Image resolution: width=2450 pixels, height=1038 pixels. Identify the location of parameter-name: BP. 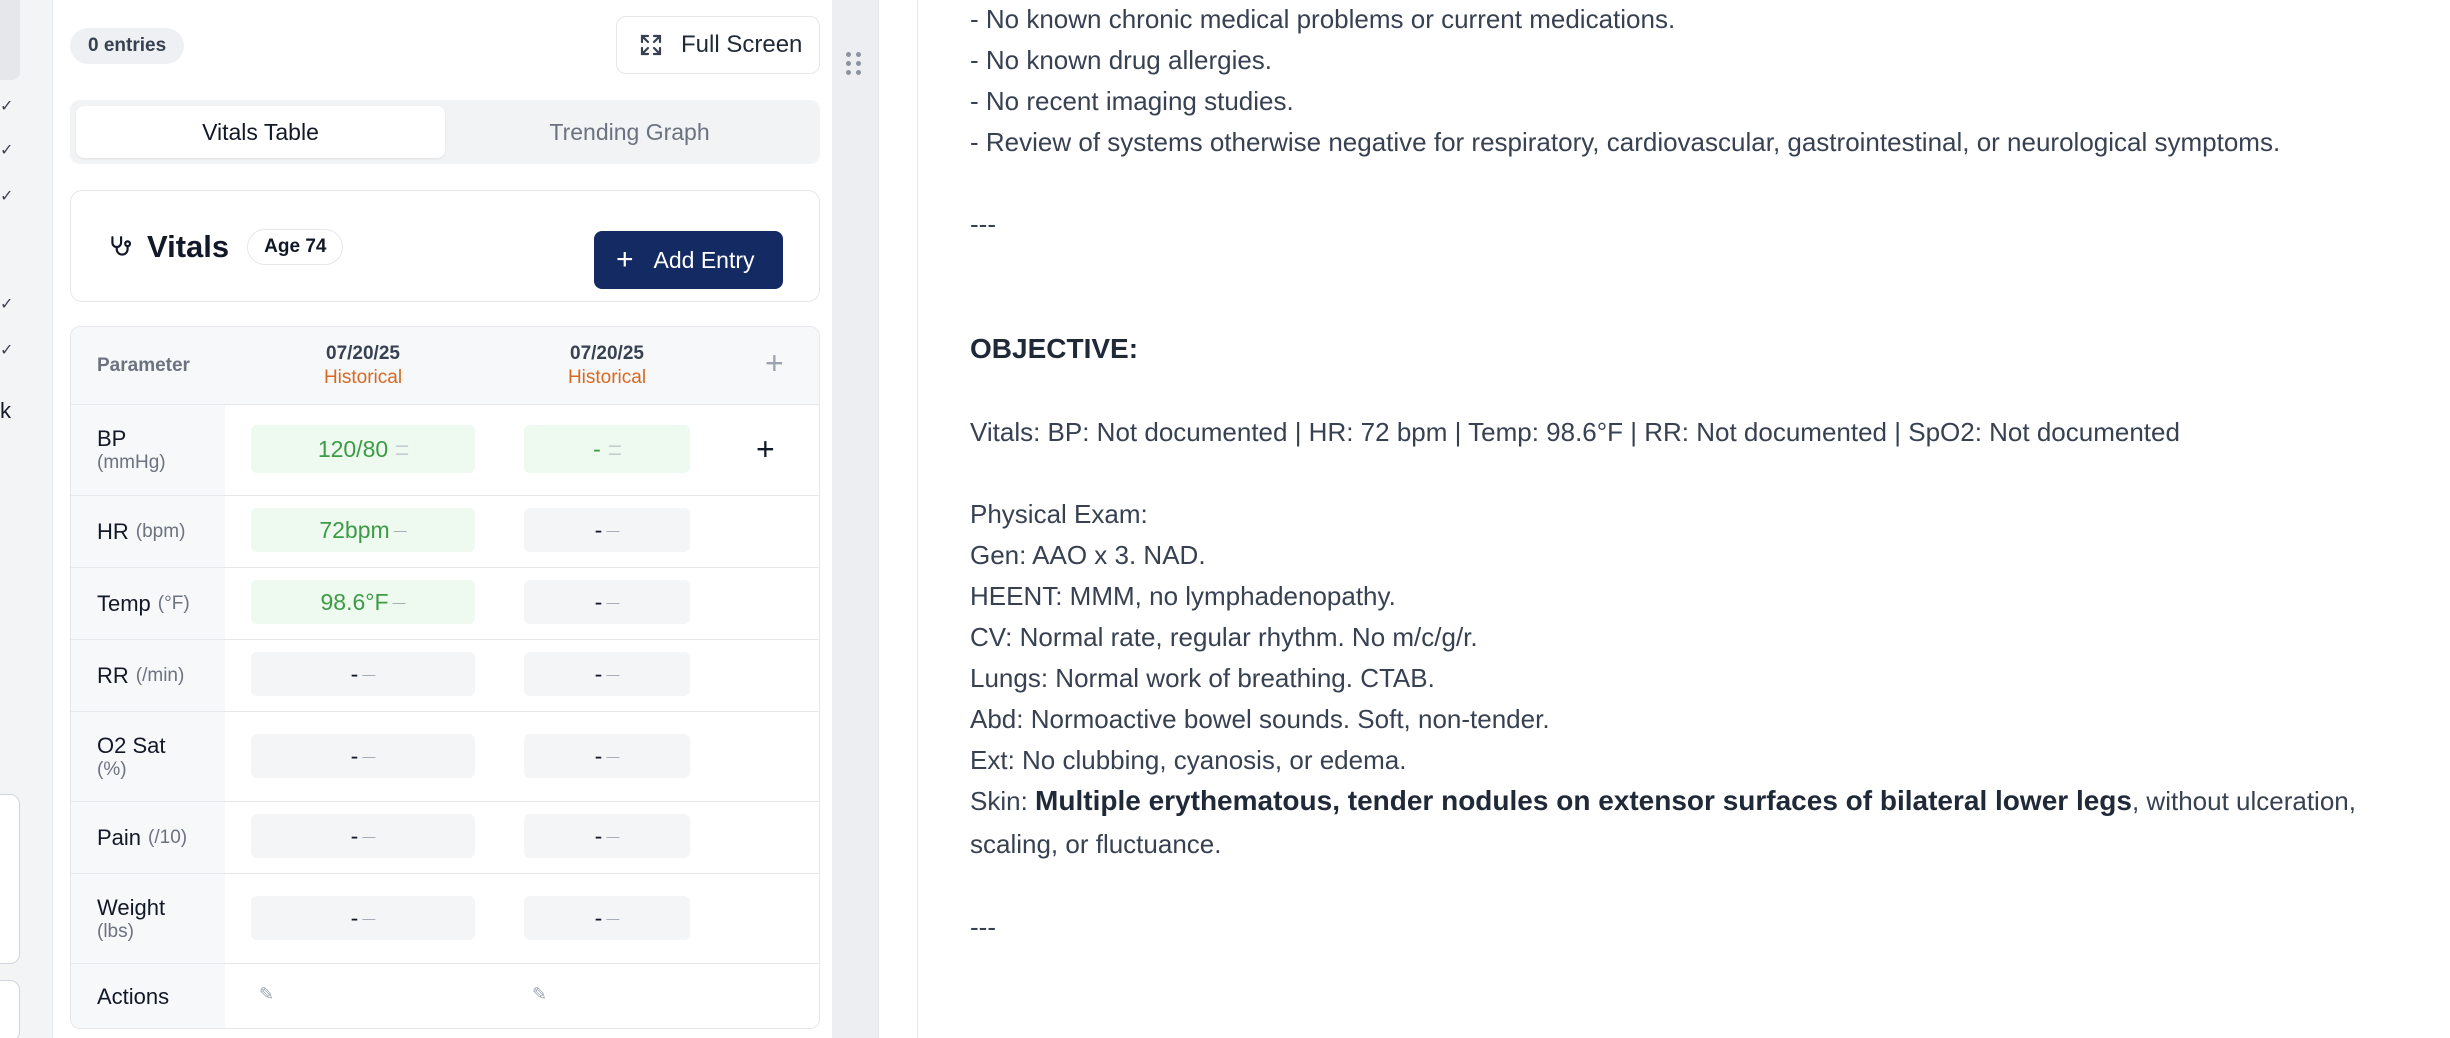
(112, 438).